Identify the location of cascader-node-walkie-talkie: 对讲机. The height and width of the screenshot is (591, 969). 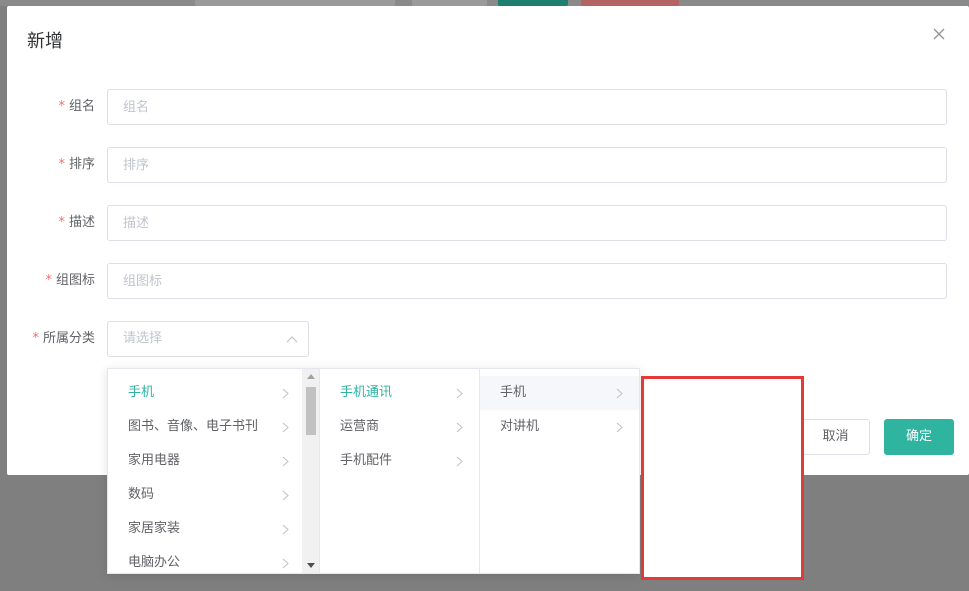
(559, 427).